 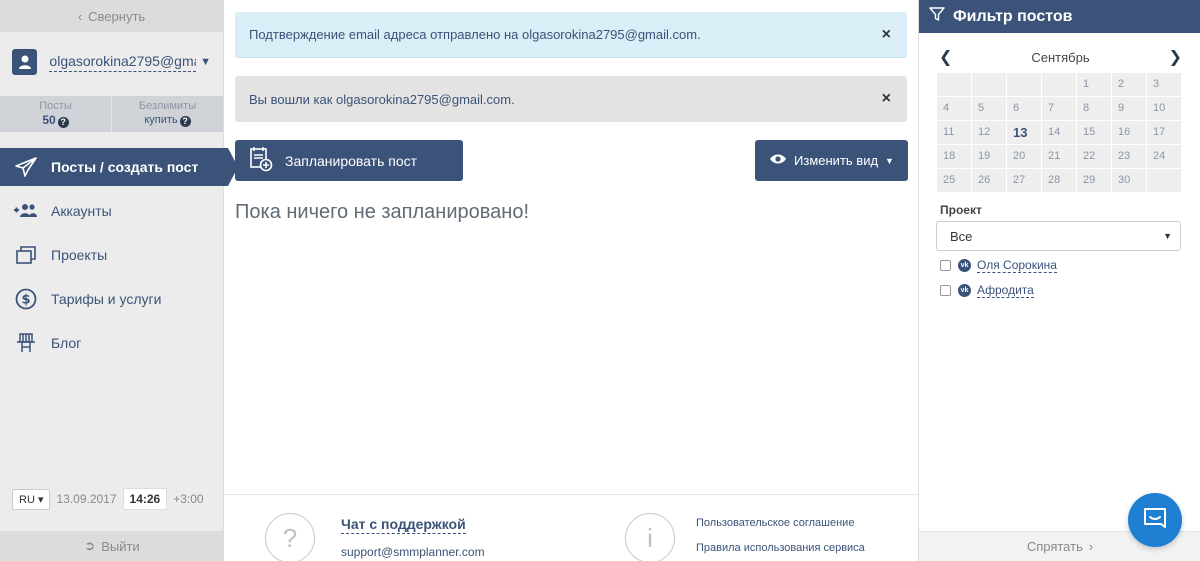 I want to click on stat-posts-value: 50, so click(x=49, y=120).